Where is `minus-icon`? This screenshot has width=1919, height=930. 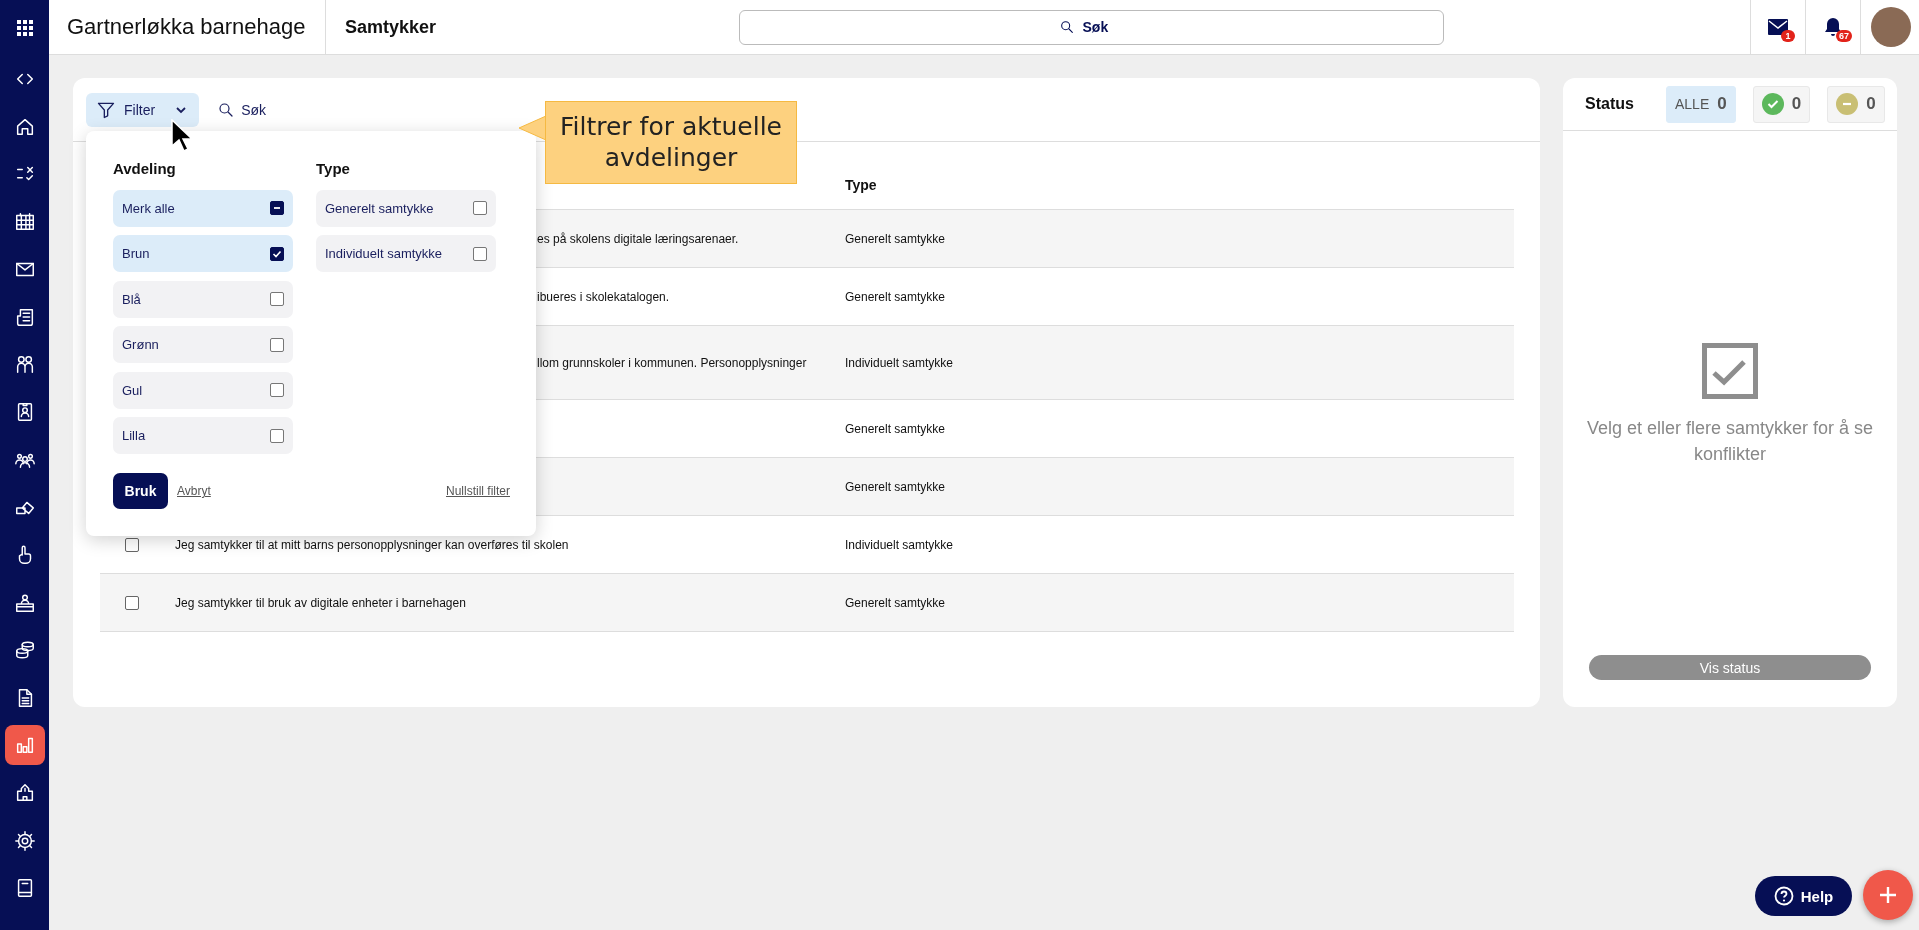 minus-icon is located at coordinates (277, 208).